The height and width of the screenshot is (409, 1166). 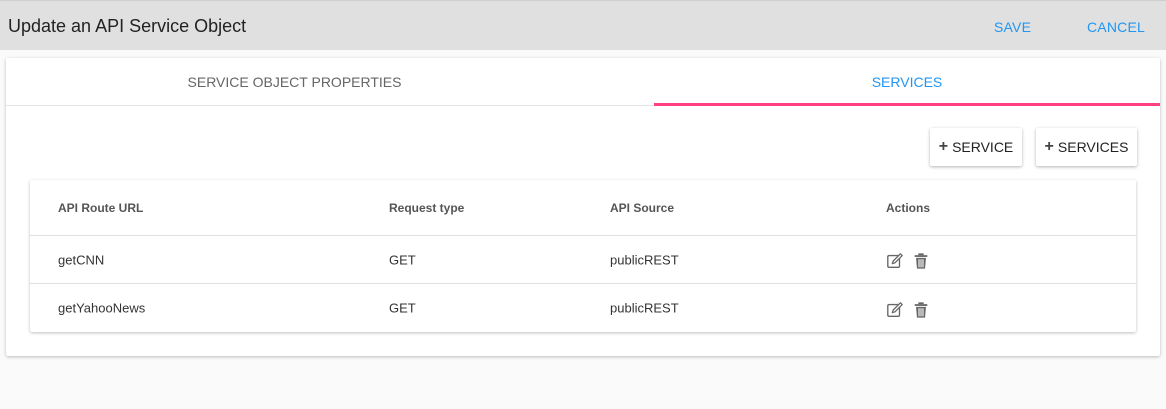 I want to click on top-bar: Update an API Service Object SAVE CANCEL, so click(x=583, y=25).